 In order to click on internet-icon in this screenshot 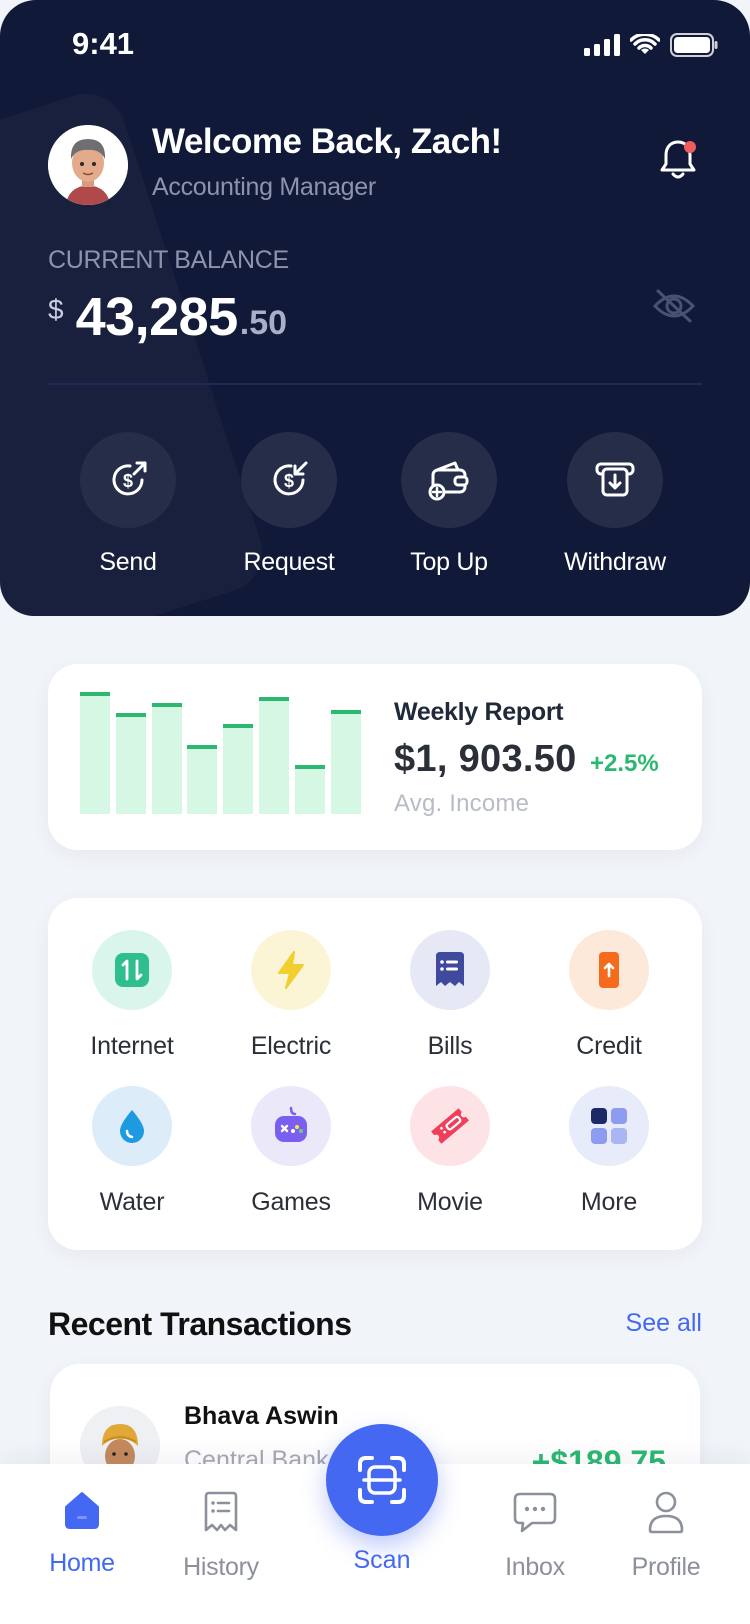, I will do `click(132, 970)`.